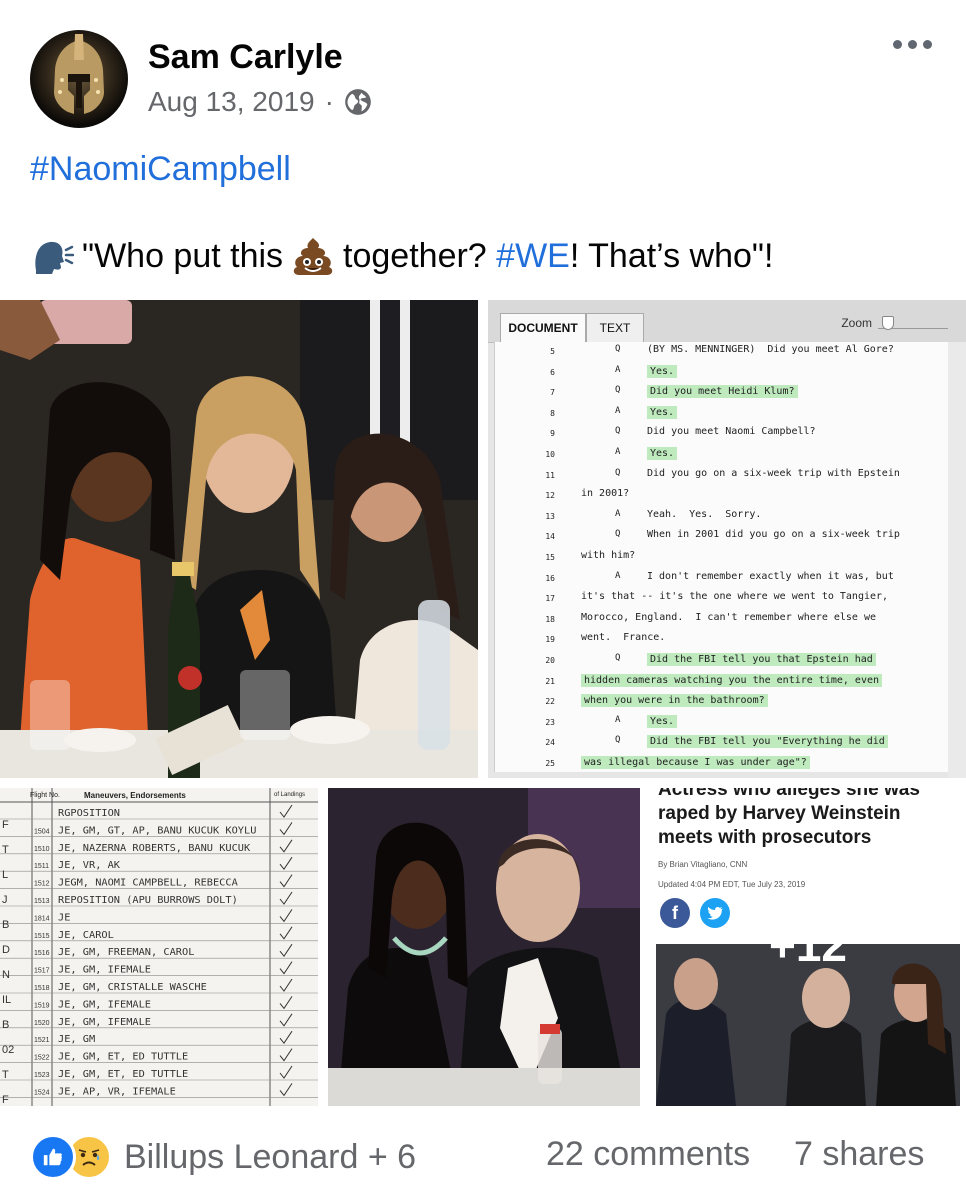 Image resolution: width=966 pixels, height=1200 pixels. Describe the element at coordinates (42, 831) in the screenshot. I see `log-flight-number: 1504` at that location.